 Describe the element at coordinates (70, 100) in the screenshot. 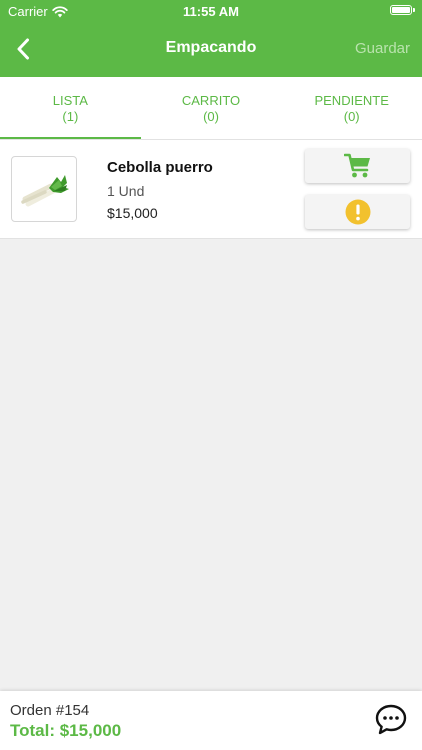

I see `tab-label: LISTA` at that location.